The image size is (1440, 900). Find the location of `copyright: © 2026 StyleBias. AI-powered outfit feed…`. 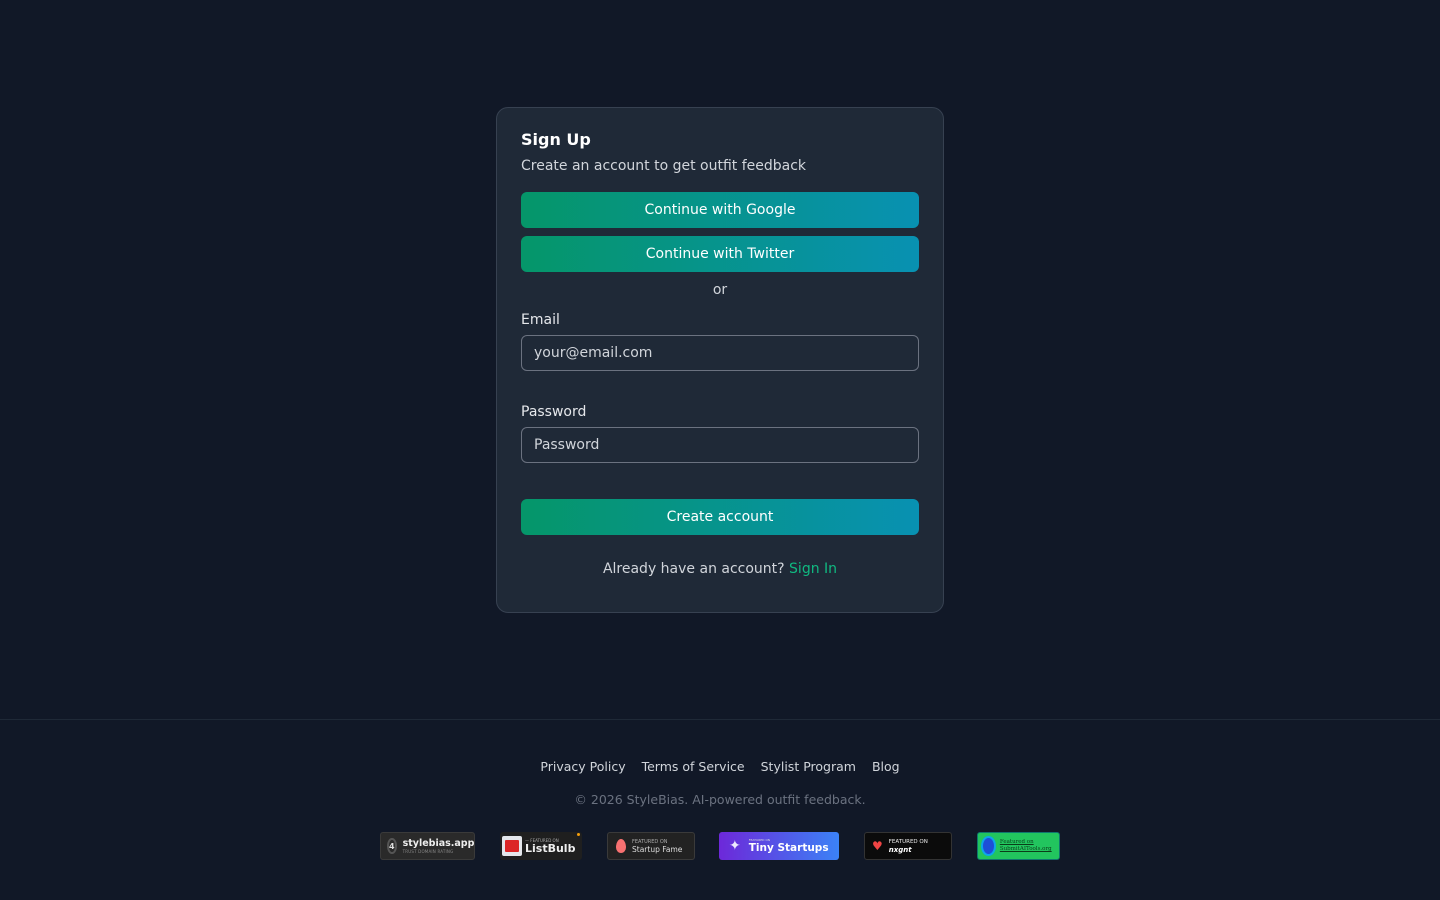

copyright: © 2026 StyleBias. AI-powered outfit feed… is located at coordinates (720, 799).